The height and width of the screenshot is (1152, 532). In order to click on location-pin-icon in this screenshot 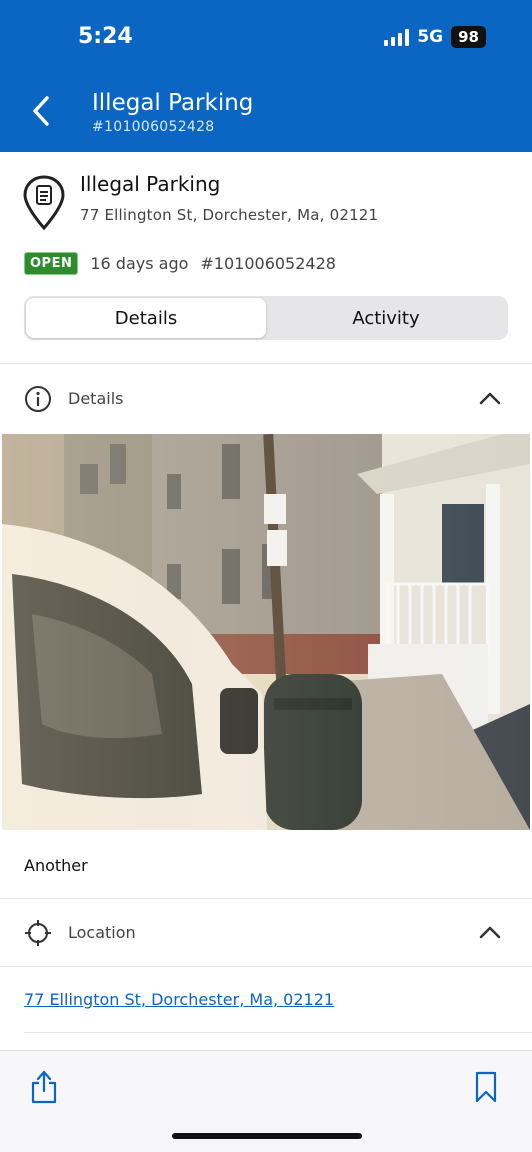, I will do `click(44, 203)`.